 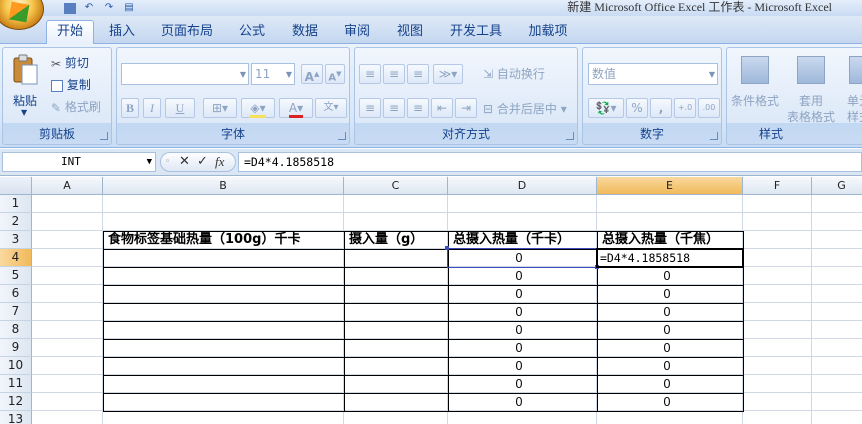 I want to click on row-header-10: 10, so click(x=16, y=366).